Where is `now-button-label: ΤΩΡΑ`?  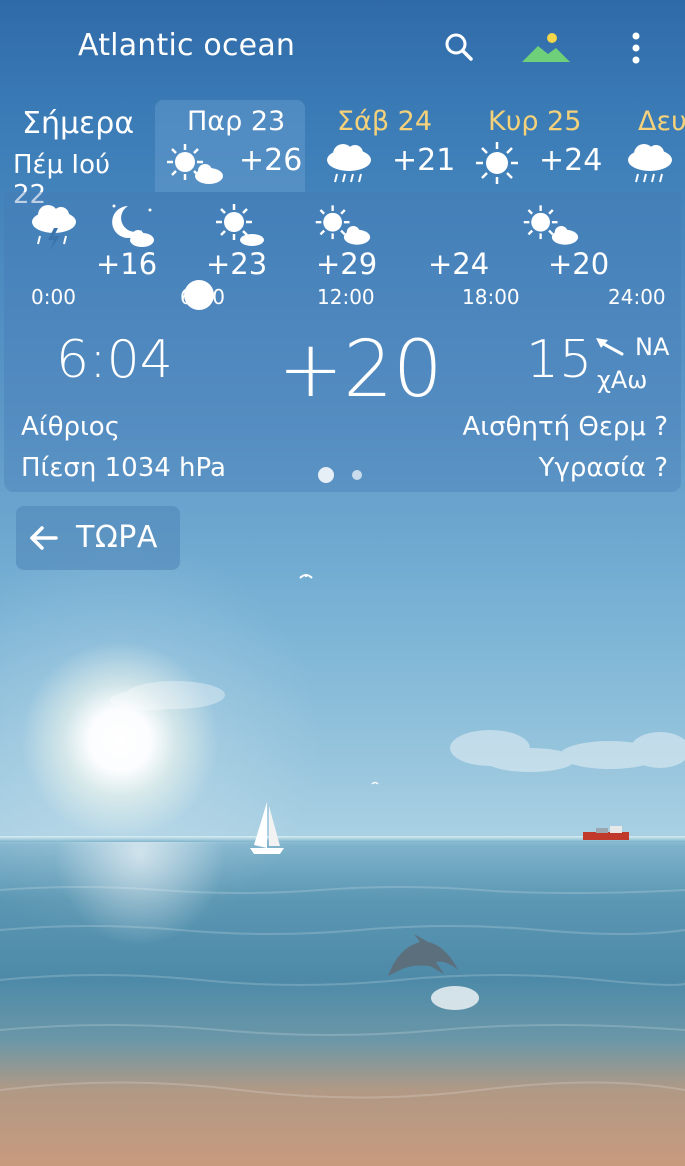 now-button-label: ΤΩΡΑ is located at coordinates (117, 537).